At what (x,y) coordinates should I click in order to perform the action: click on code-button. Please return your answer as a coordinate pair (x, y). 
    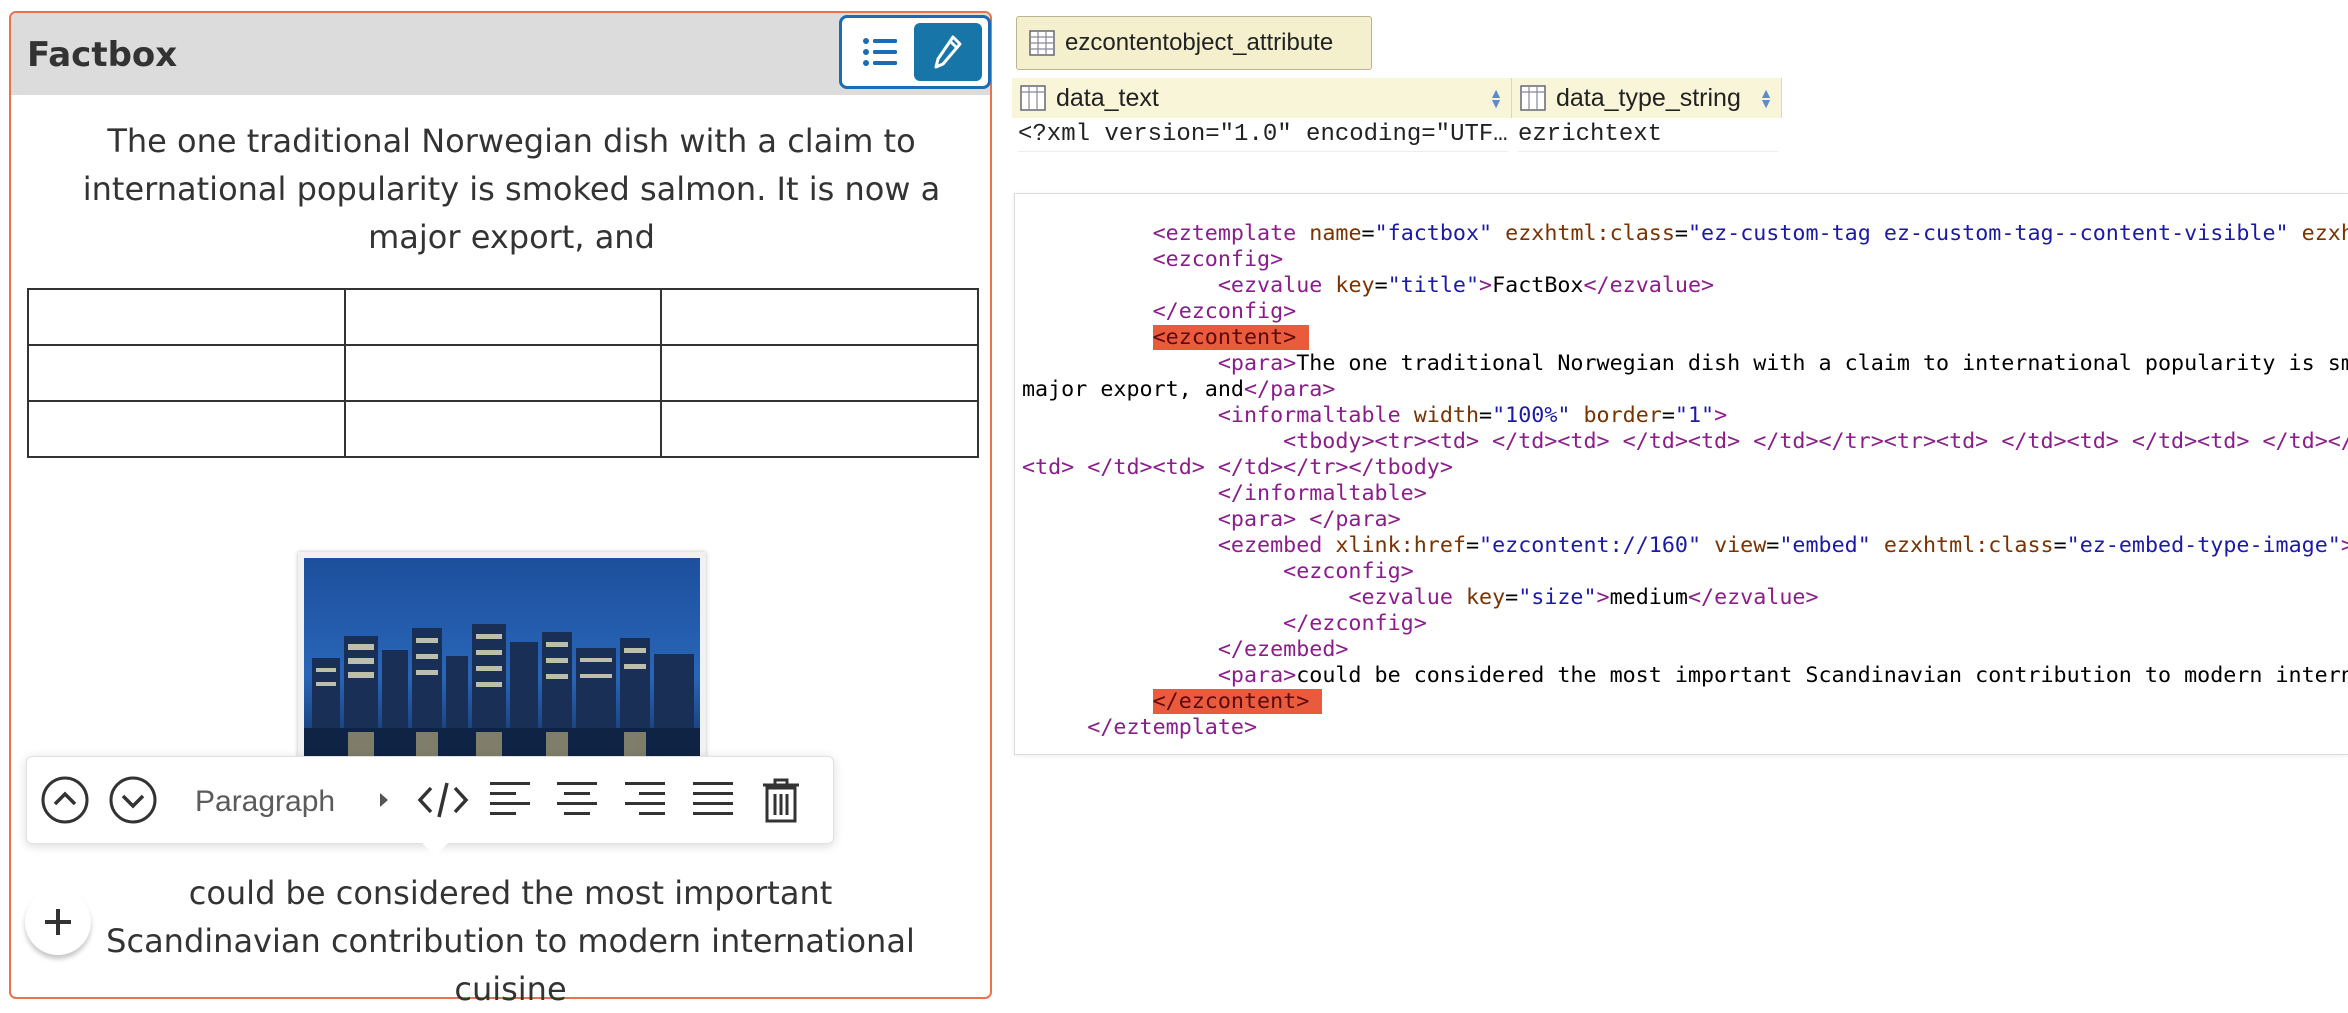
    Looking at the image, I should click on (443, 800).